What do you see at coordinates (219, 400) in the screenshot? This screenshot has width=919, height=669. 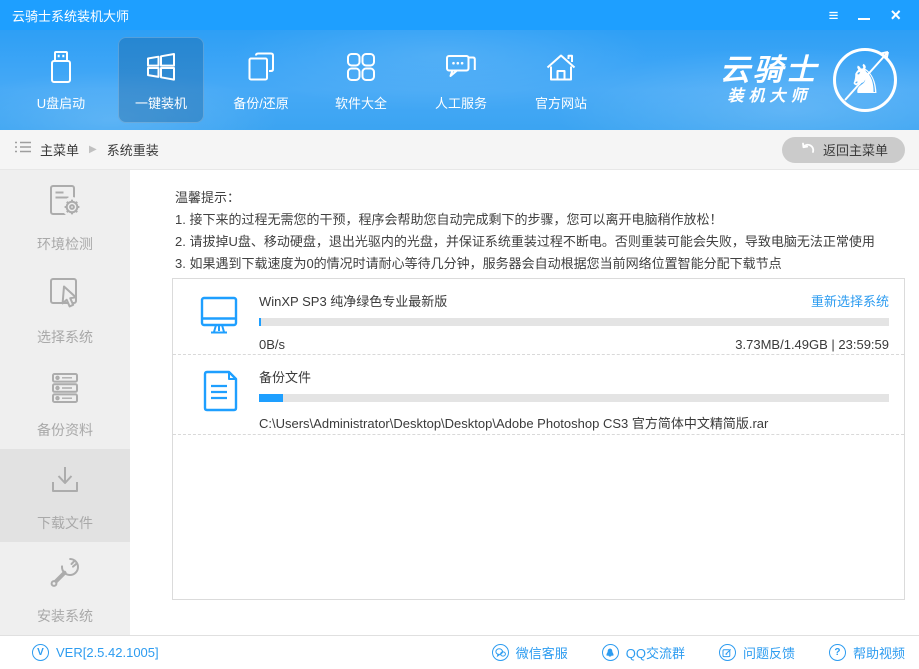 I see `document-icon` at bounding box center [219, 400].